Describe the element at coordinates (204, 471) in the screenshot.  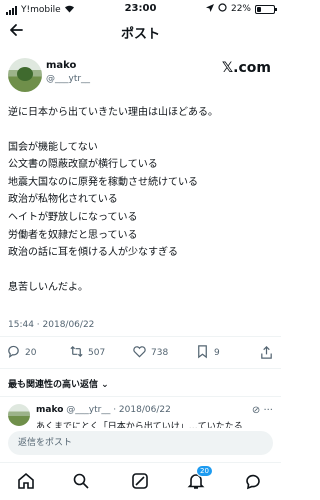
I see `notifications-badge: 20` at that location.